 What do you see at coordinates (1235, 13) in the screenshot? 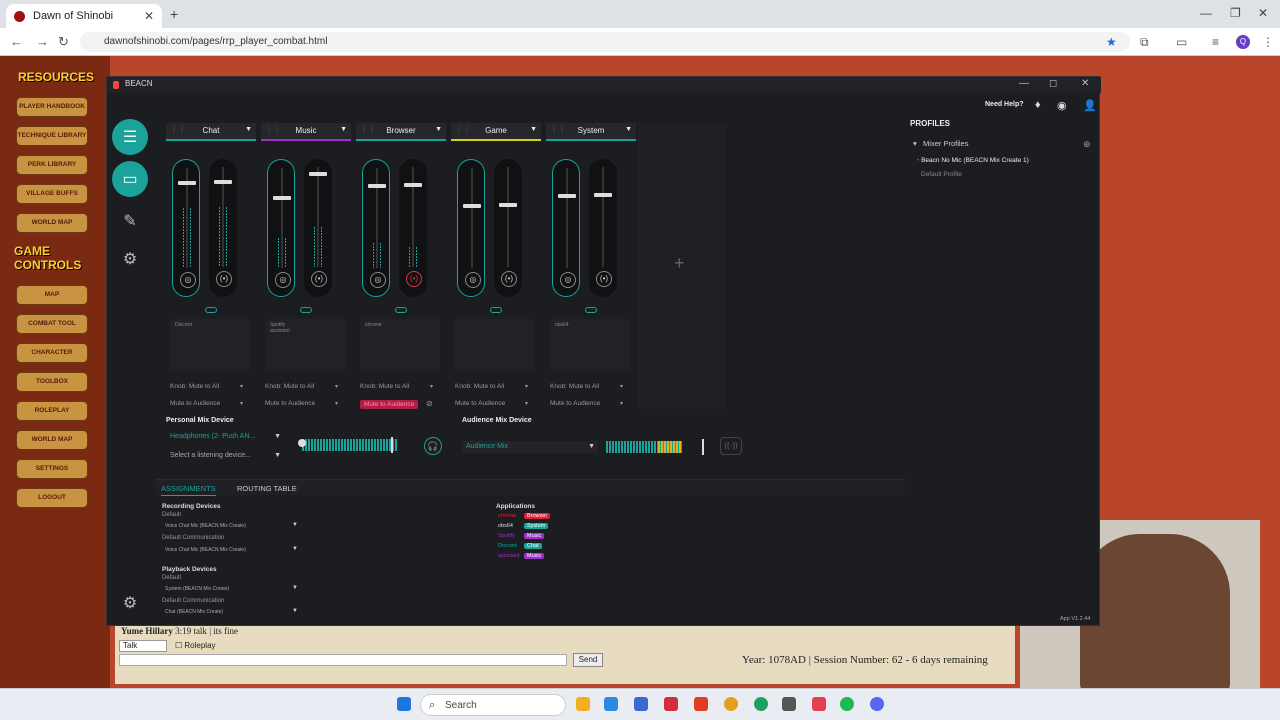
I see `maximize-icon: ❐` at bounding box center [1235, 13].